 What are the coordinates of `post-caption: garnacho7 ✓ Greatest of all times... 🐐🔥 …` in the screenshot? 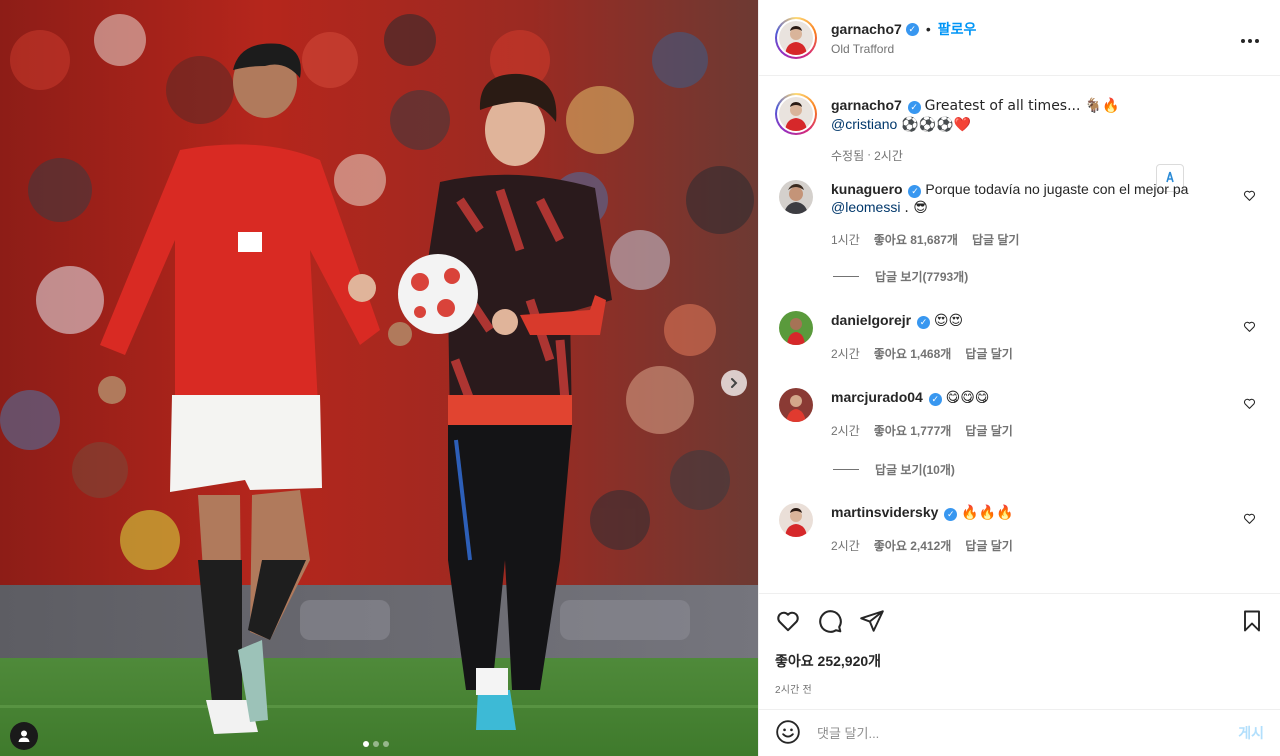 It's located at (1019, 128).